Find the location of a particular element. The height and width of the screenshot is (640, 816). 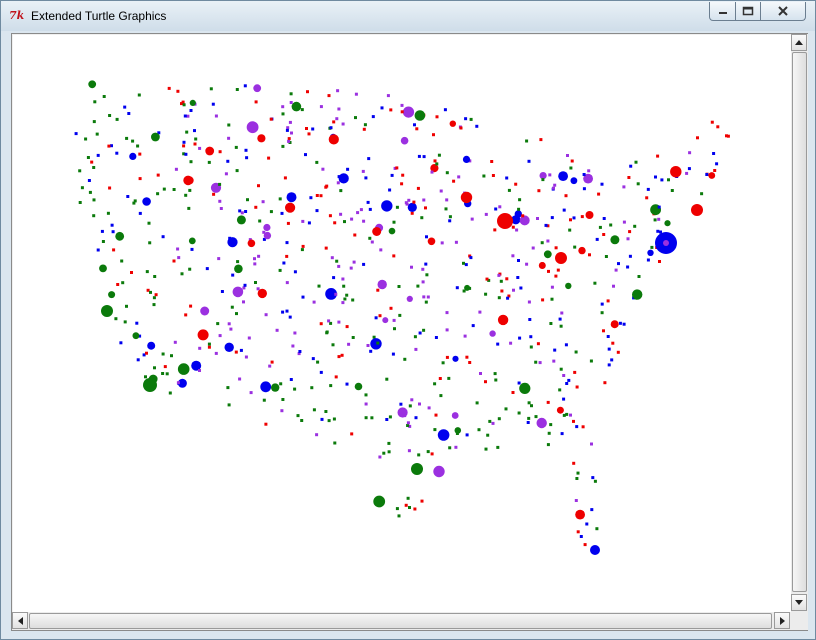

horizontal-scrollbar is located at coordinates (401, 621).